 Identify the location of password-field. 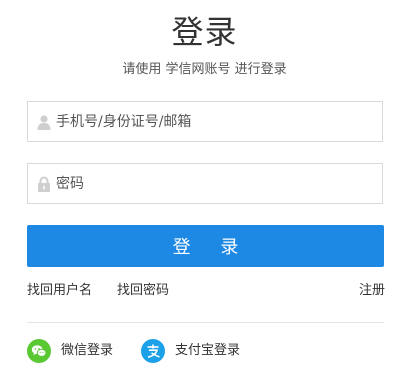
(205, 183).